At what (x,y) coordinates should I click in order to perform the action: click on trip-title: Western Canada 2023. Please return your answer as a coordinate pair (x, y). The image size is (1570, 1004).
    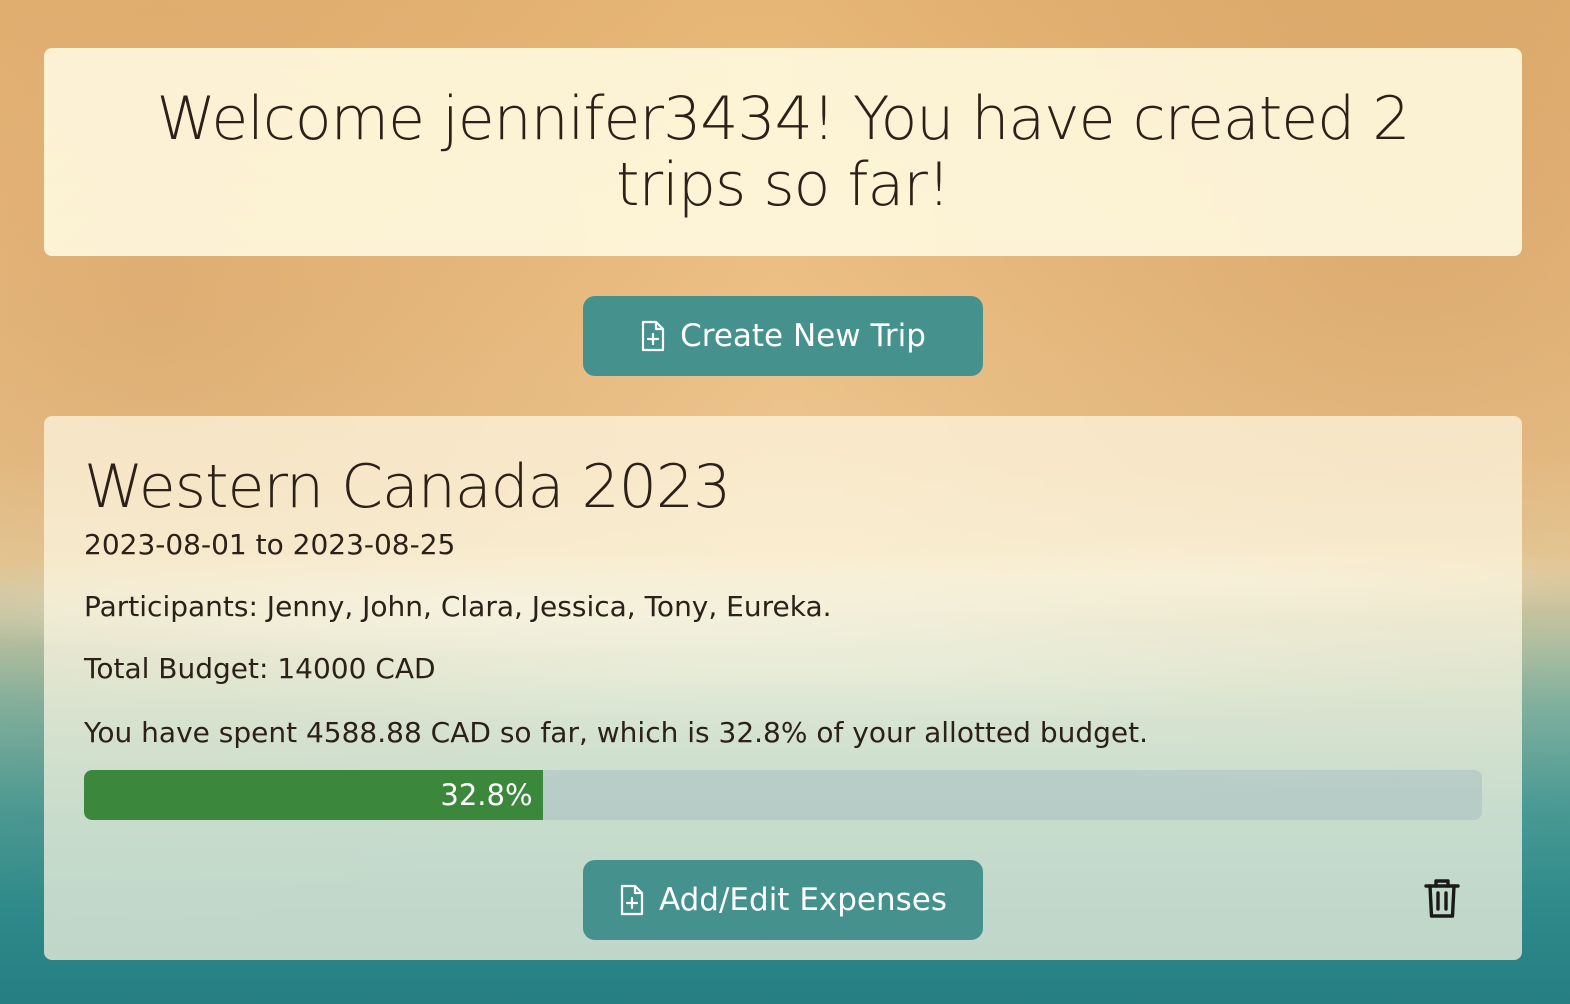
    Looking at the image, I should click on (407, 487).